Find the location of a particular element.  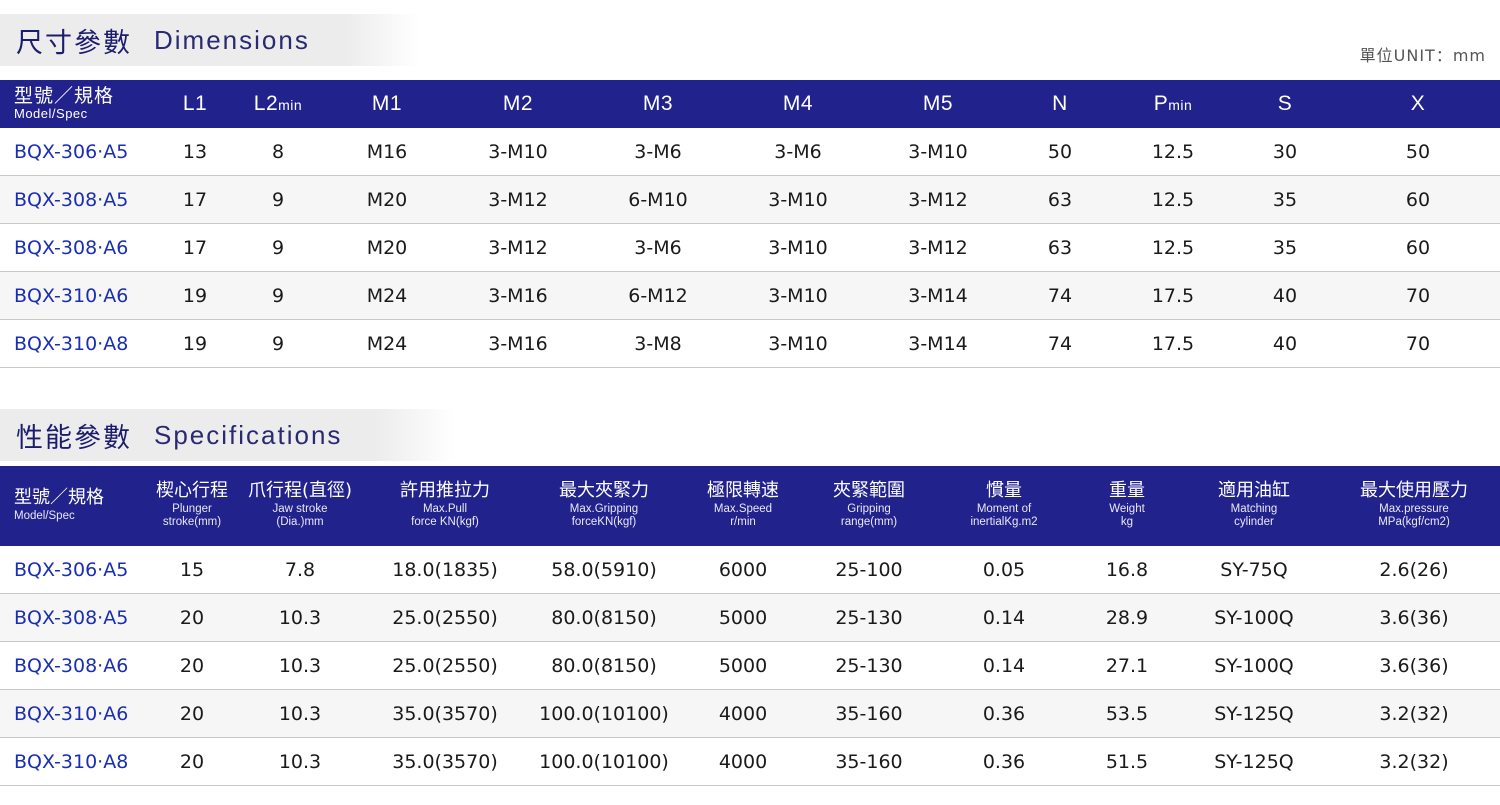

spec-col-6-cn: 夾緊範圍 is located at coordinates (869, 491).